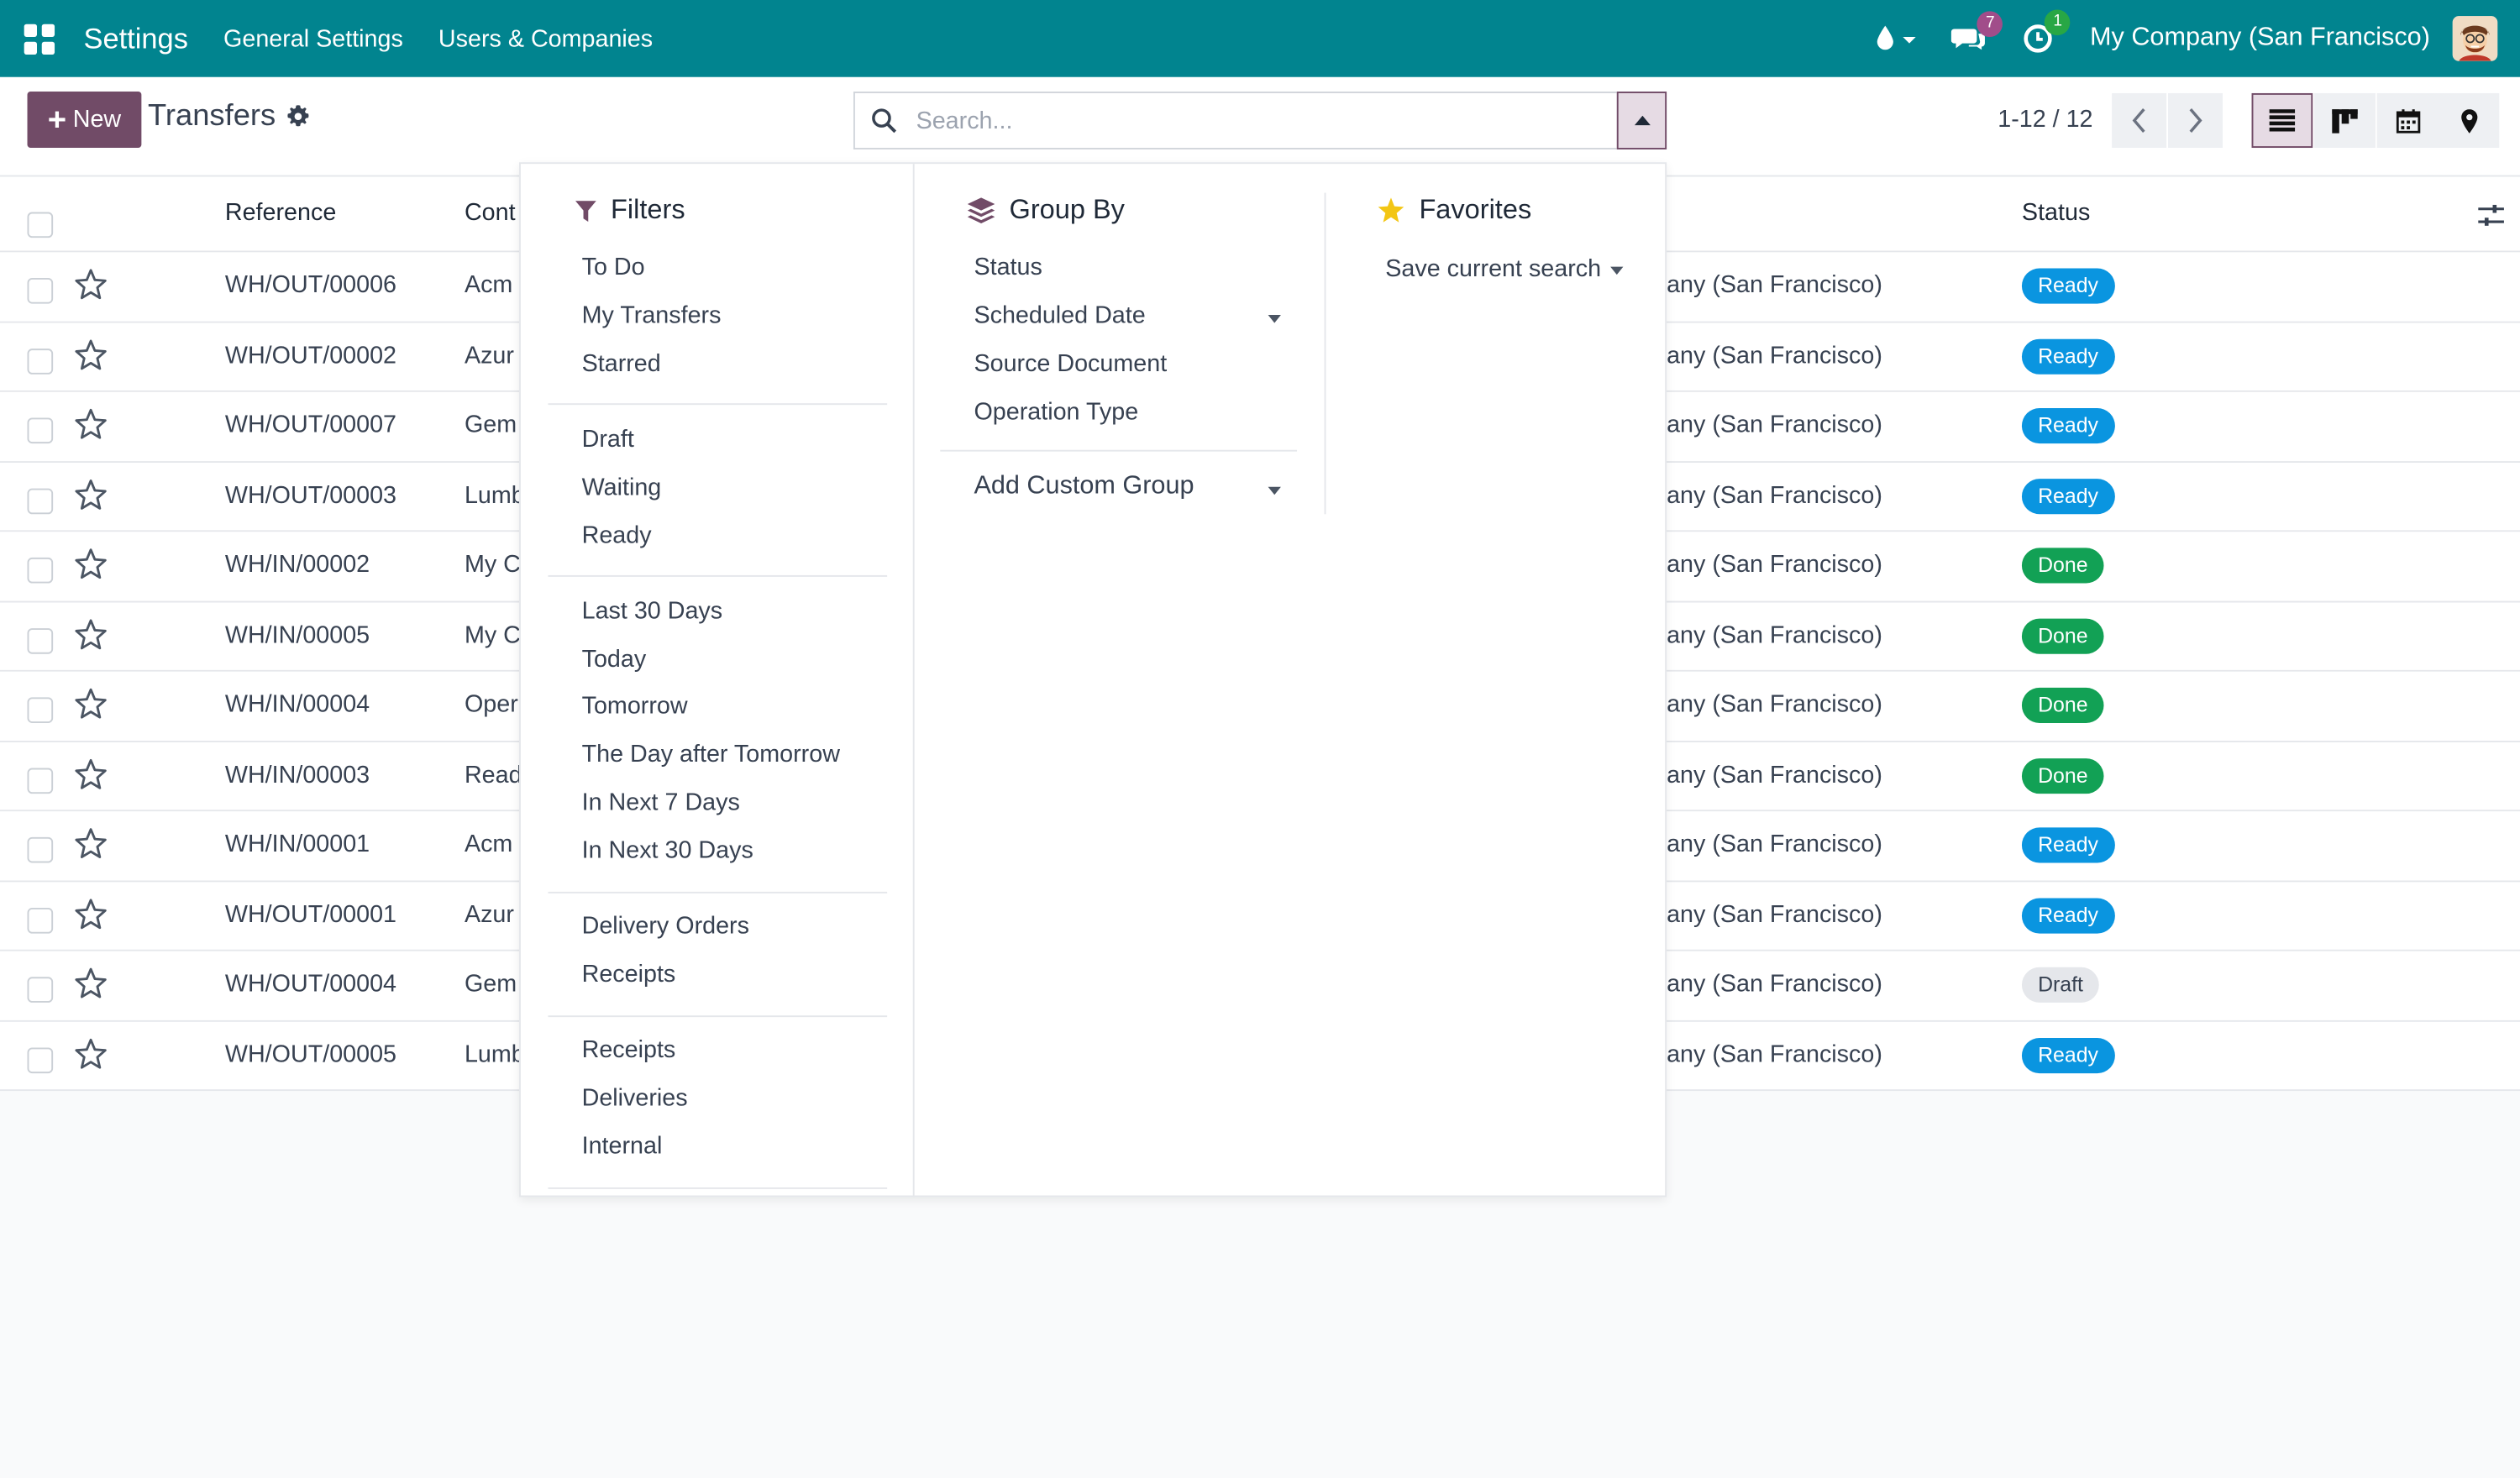 The image size is (2520, 1478). Describe the element at coordinates (280, 213) in the screenshot. I see `column-reference: Reference` at that location.